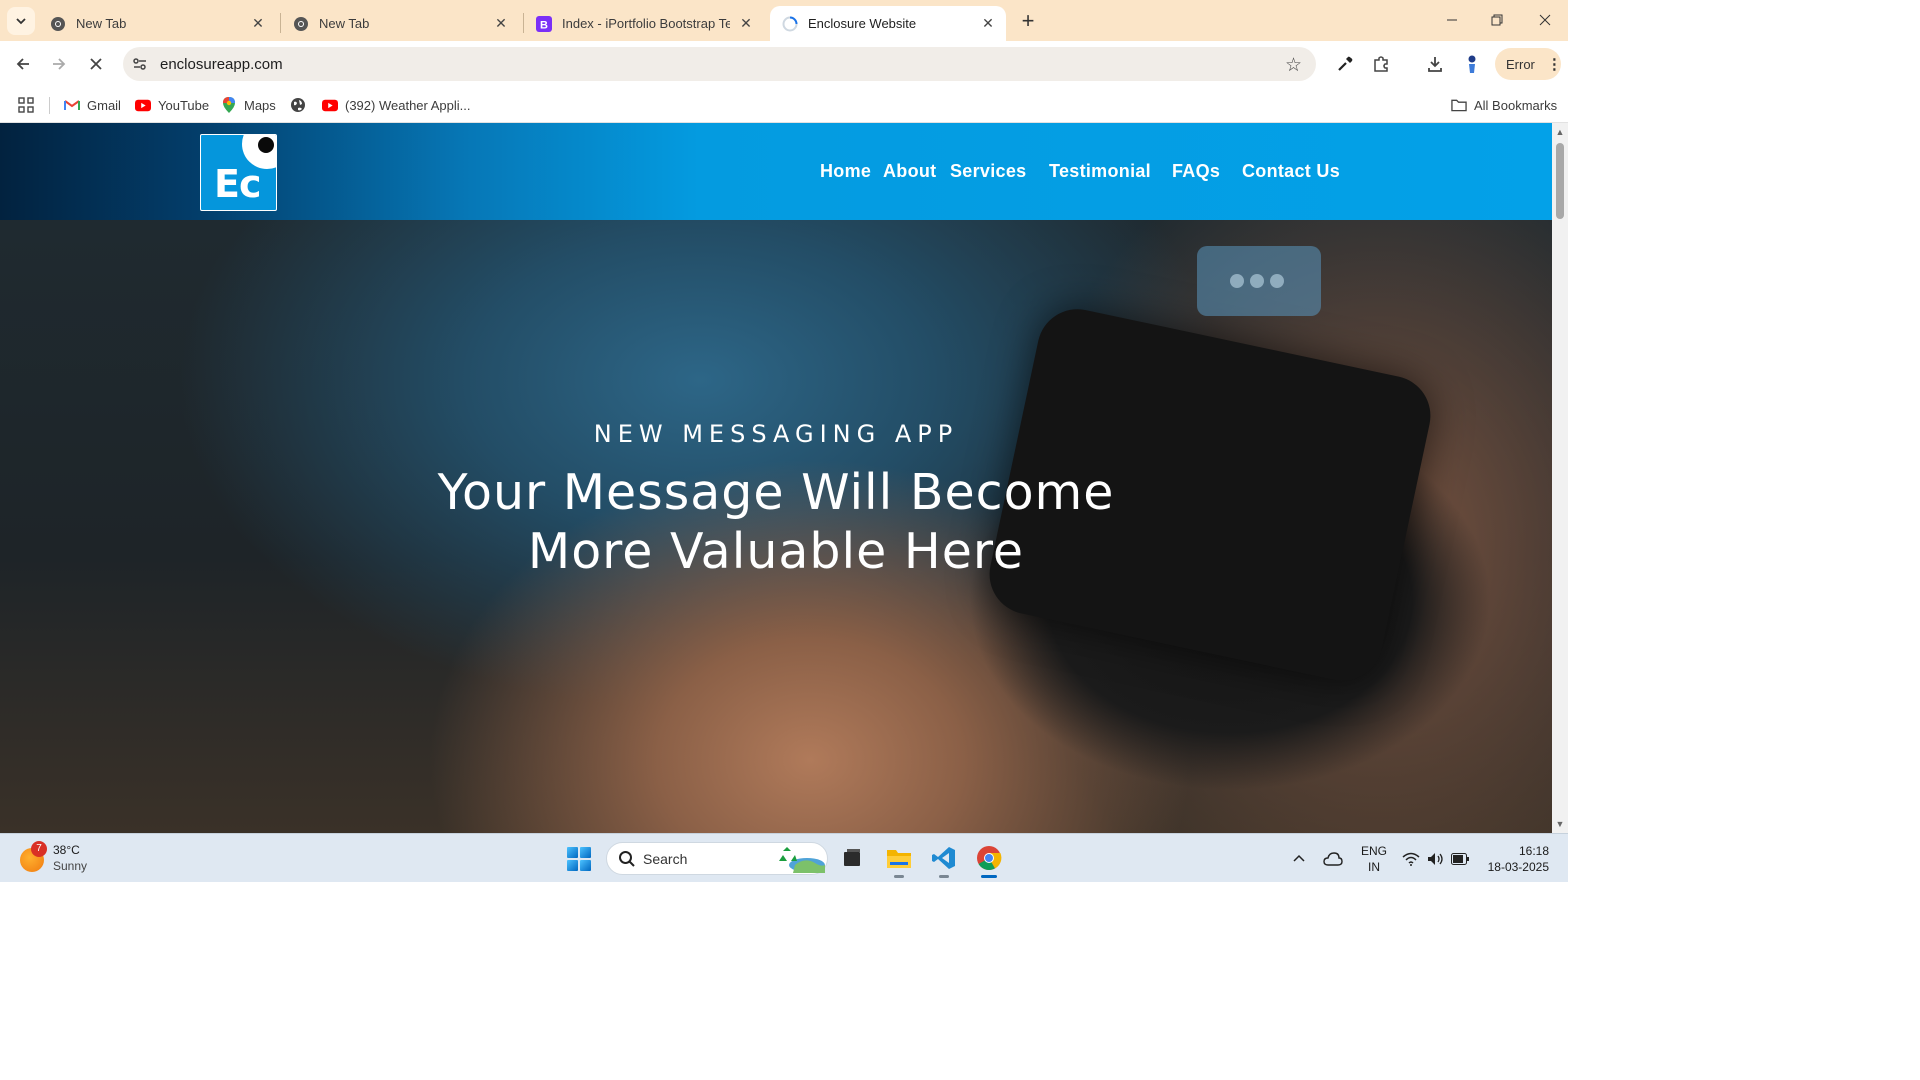 This screenshot has height=1080, width=1920. What do you see at coordinates (26, 105) in the screenshot?
I see `apps-button` at bounding box center [26, 105].